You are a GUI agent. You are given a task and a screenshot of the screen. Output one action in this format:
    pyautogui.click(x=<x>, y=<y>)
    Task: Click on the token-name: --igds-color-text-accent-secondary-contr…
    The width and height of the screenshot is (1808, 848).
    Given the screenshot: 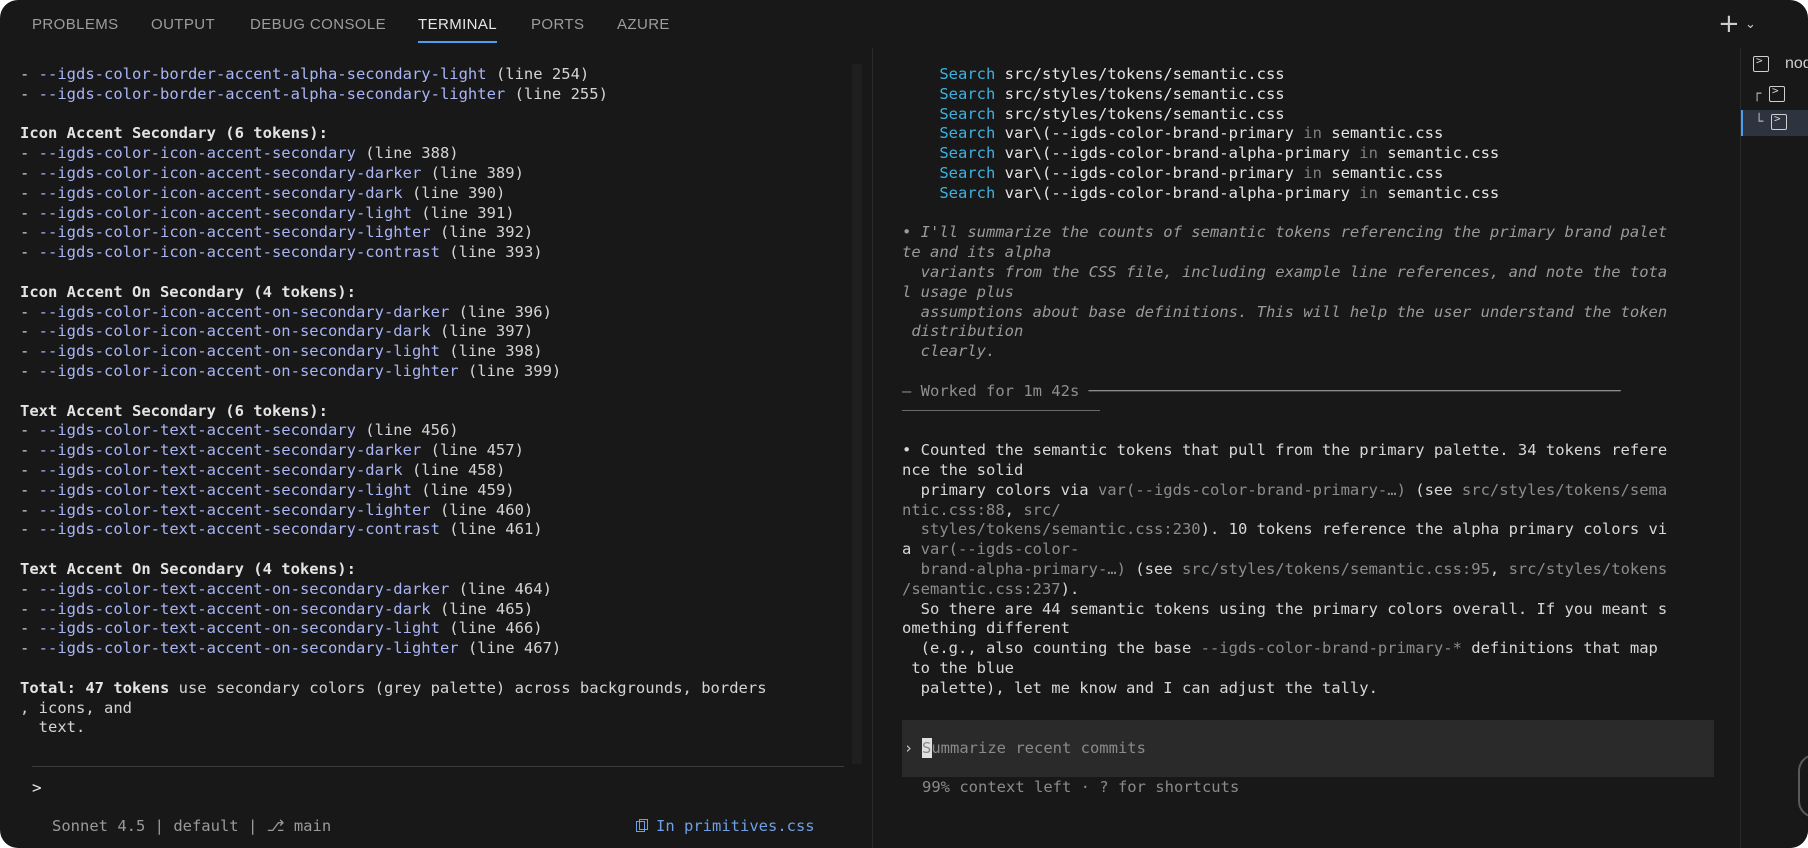 What is the action you would take?
    pyautogui.click(x=239, y=529)
    